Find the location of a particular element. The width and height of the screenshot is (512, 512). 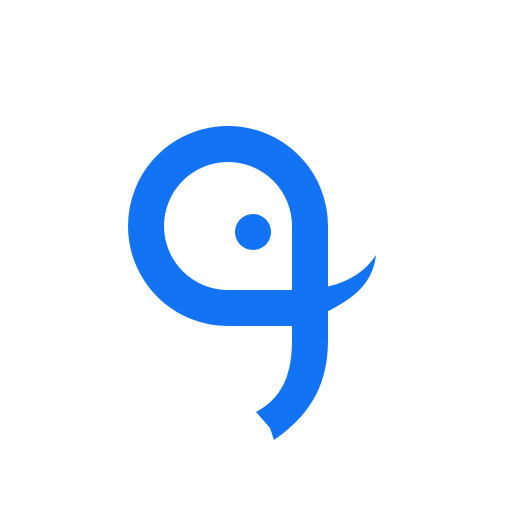

logo-eye-dot is located at coordinates (253, 232).